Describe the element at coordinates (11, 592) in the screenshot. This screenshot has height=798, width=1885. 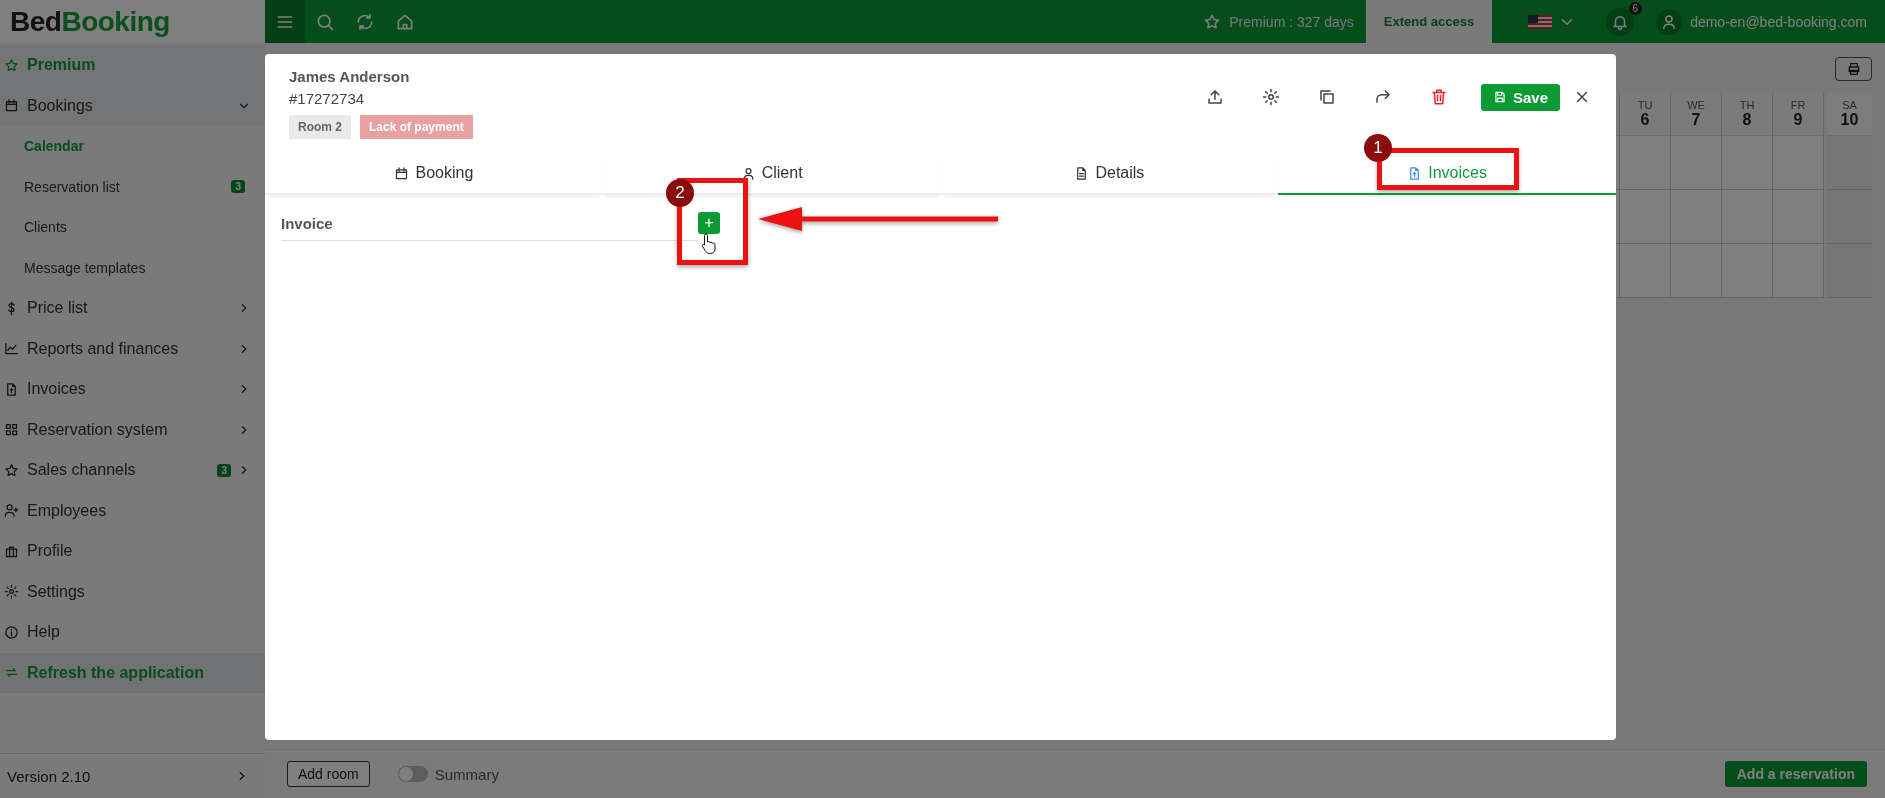
I see `settings-icon` at that location.